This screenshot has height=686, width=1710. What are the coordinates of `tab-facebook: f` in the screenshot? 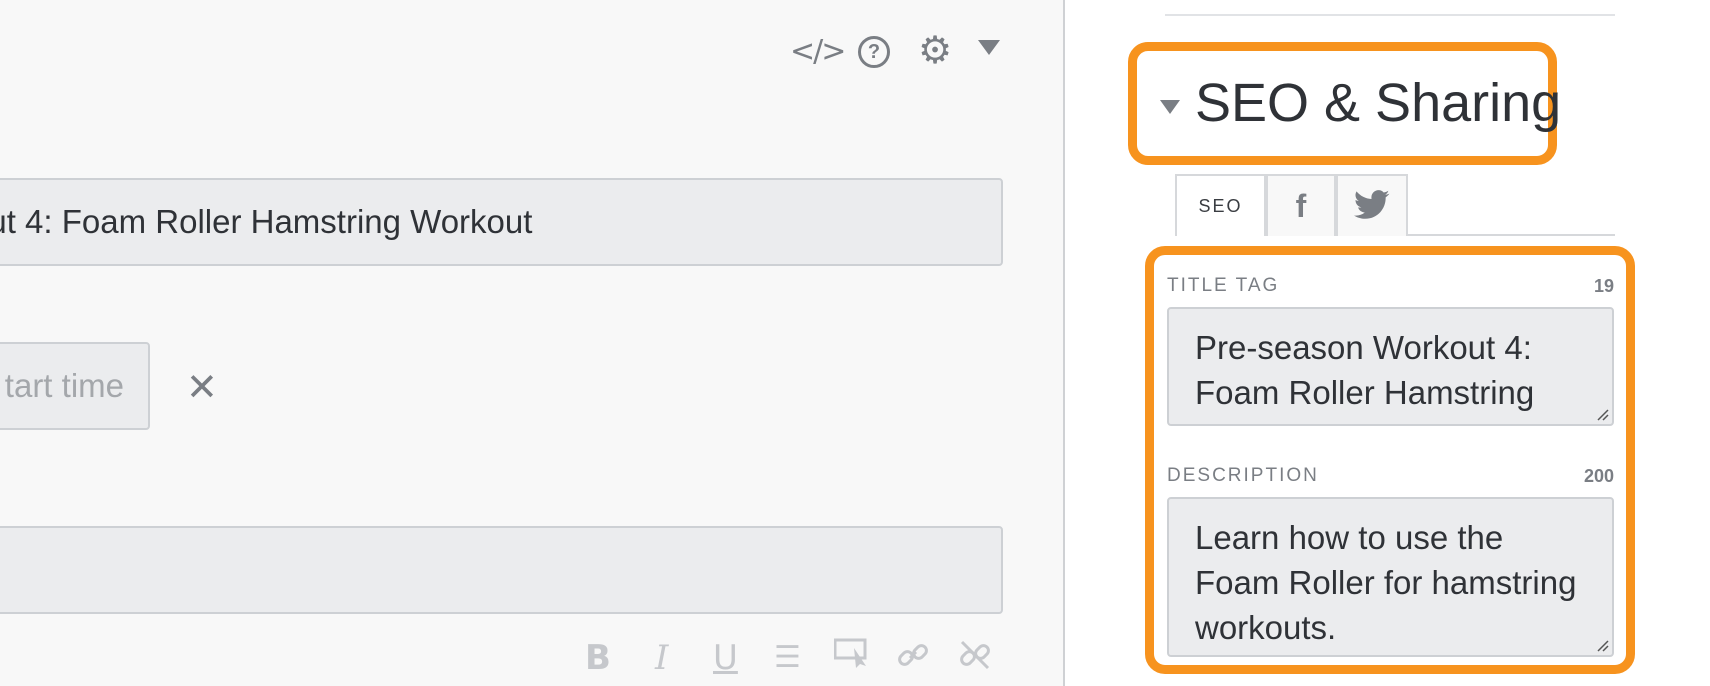 It's located at (1301, 205).